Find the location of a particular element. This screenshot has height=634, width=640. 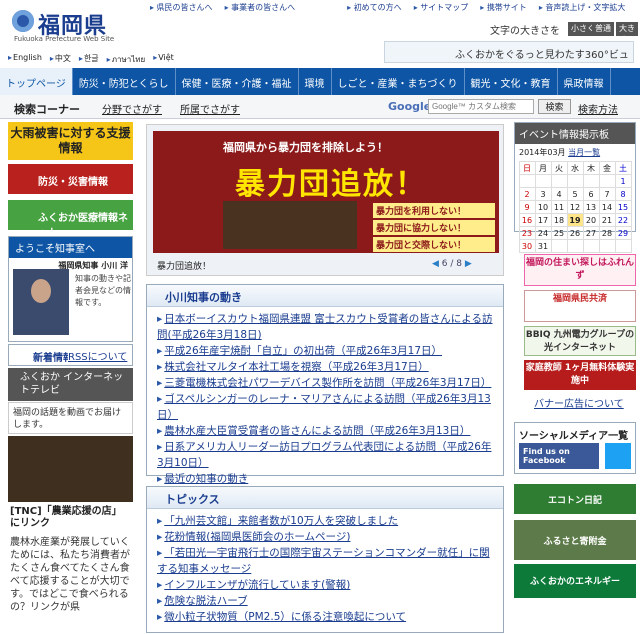

banner-bbiq: BBIQ 九州電力グループの光インターネット is located at coordinates (580, 341).